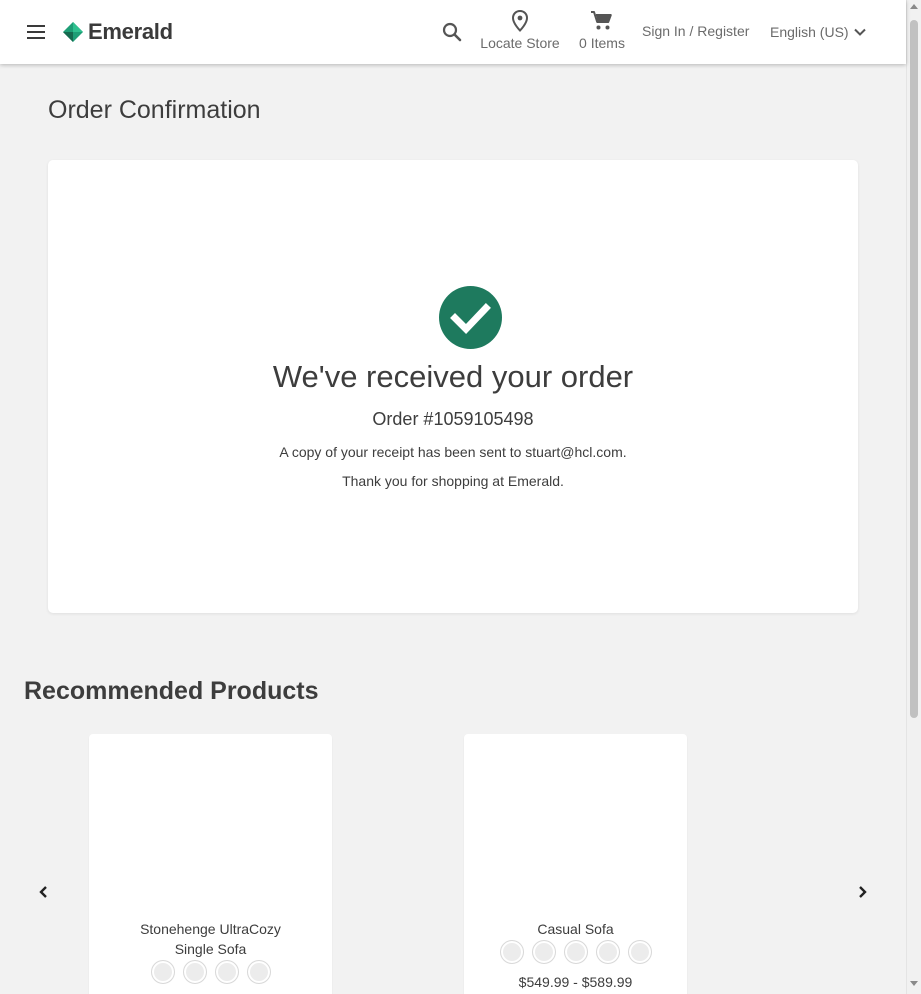 The width and height of the screenshot is (921, 994). Describe the element at coordinates (520, 43) in the screenshot. I see `locate-store-label: Locate Store` at that location.